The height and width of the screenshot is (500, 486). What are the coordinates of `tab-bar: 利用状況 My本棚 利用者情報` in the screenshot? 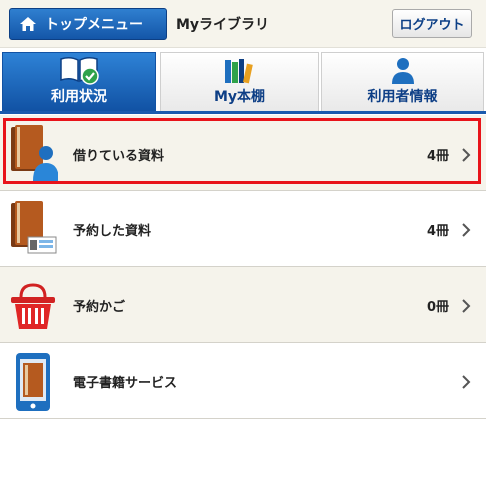 It's located at (243, 83).